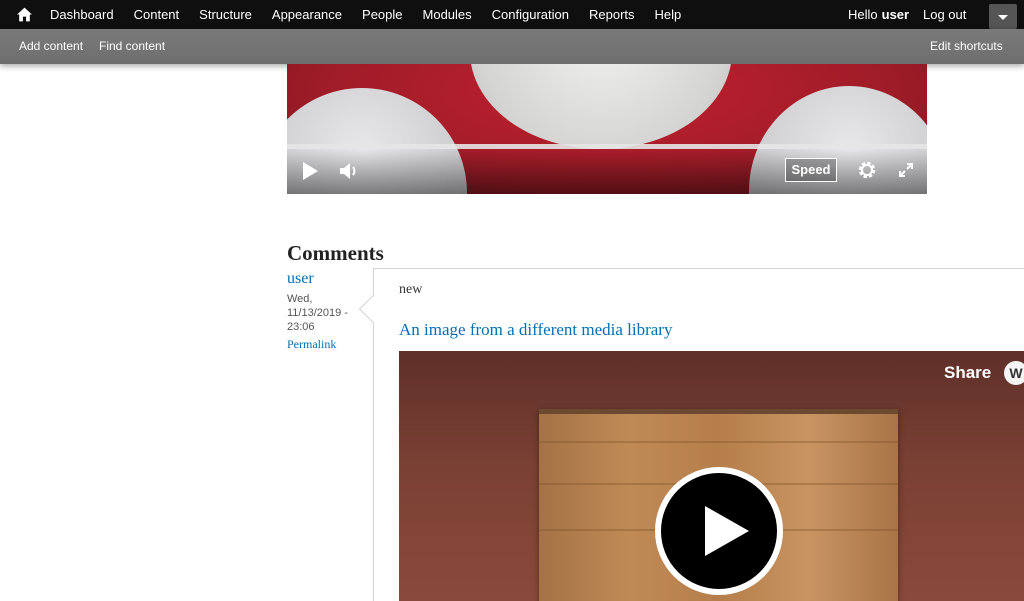 The height and width of the screenshot is (601, 1024). Describe the element at coordinates (1003, 16) in the screenshot. I see `chevron-down-icon` at that location.